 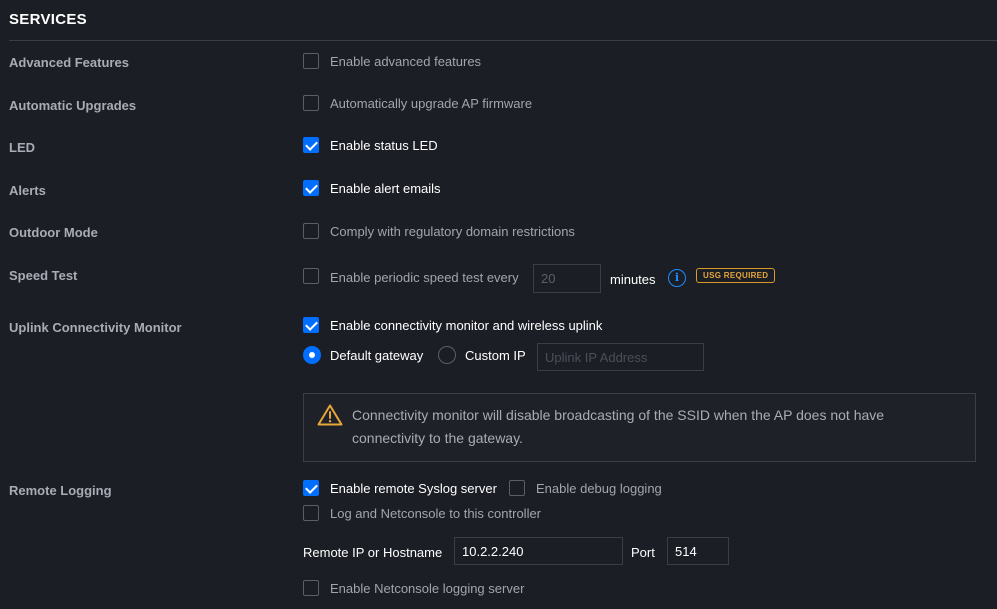 I want to click on advanced-features-option: Enable advanced features, so click(x=405, y=61).